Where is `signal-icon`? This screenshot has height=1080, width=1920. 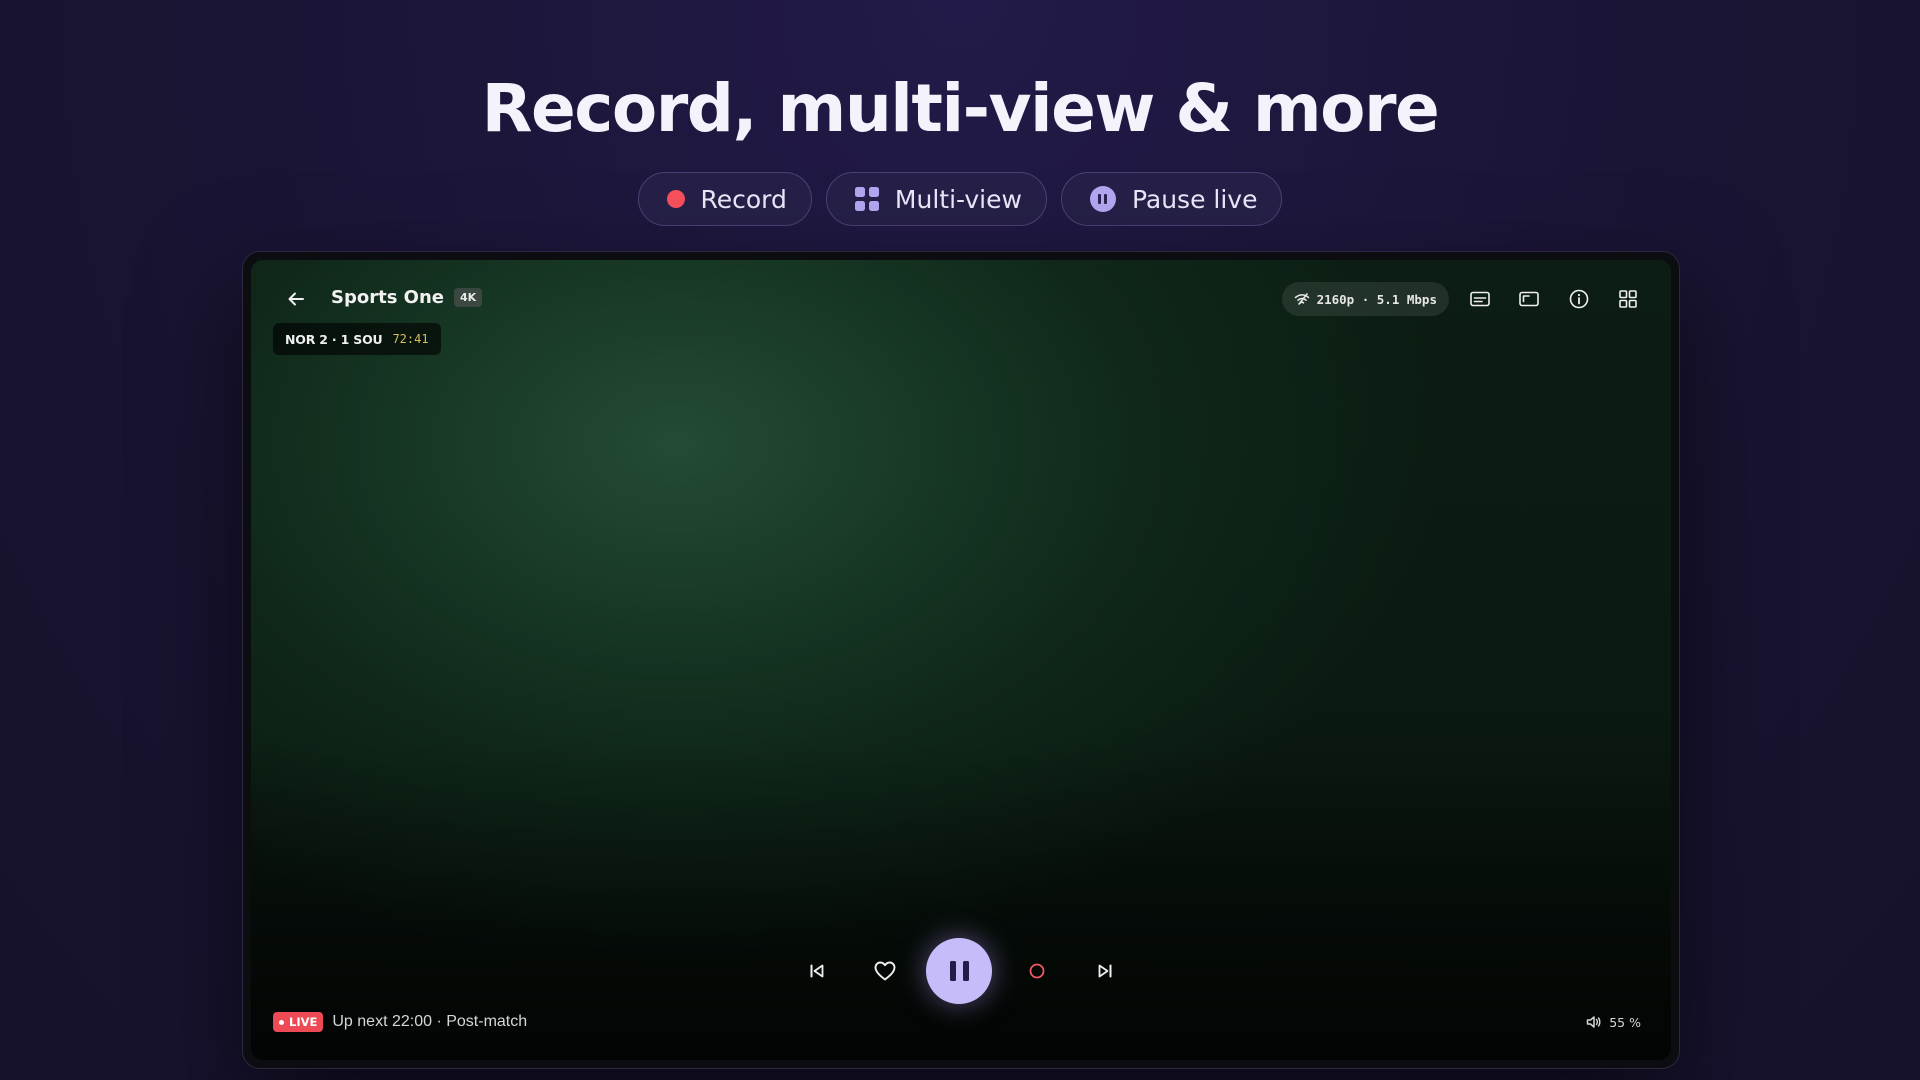 signal-icon is located at coordinates (1301, 299).